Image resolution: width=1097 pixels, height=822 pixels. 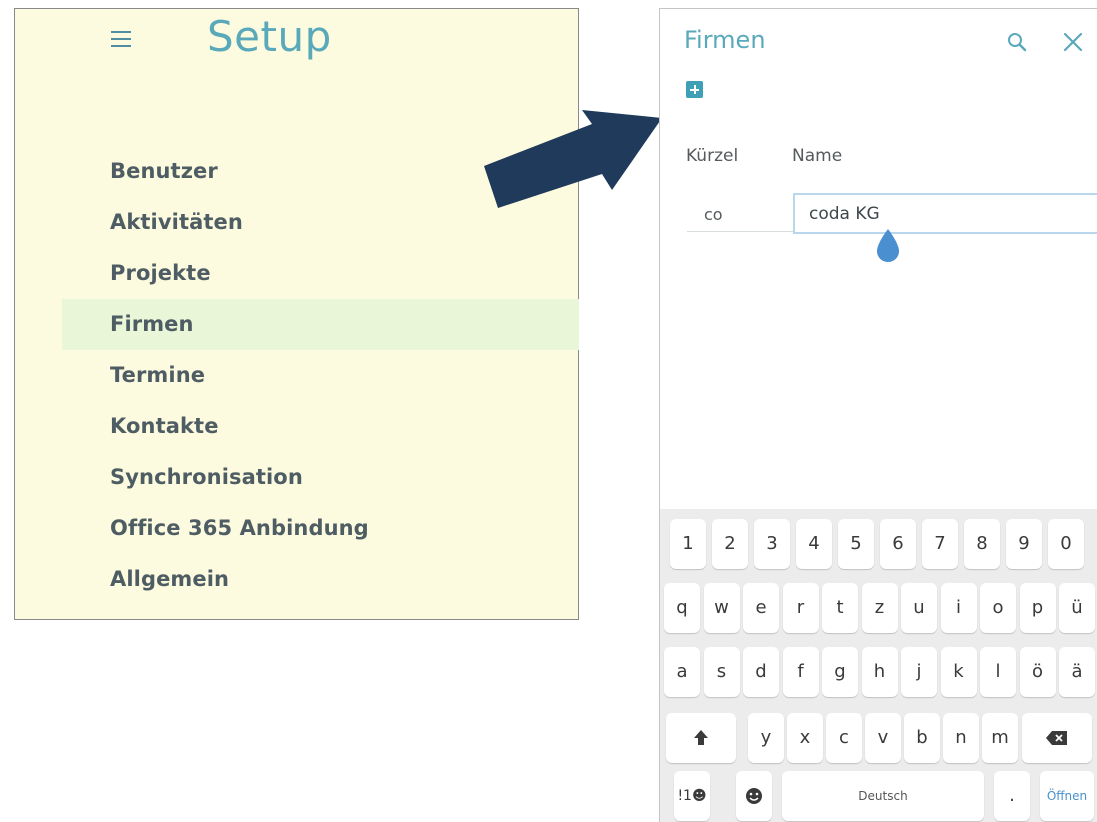 I want to click on close-icon, so click(x=1073, y=42).